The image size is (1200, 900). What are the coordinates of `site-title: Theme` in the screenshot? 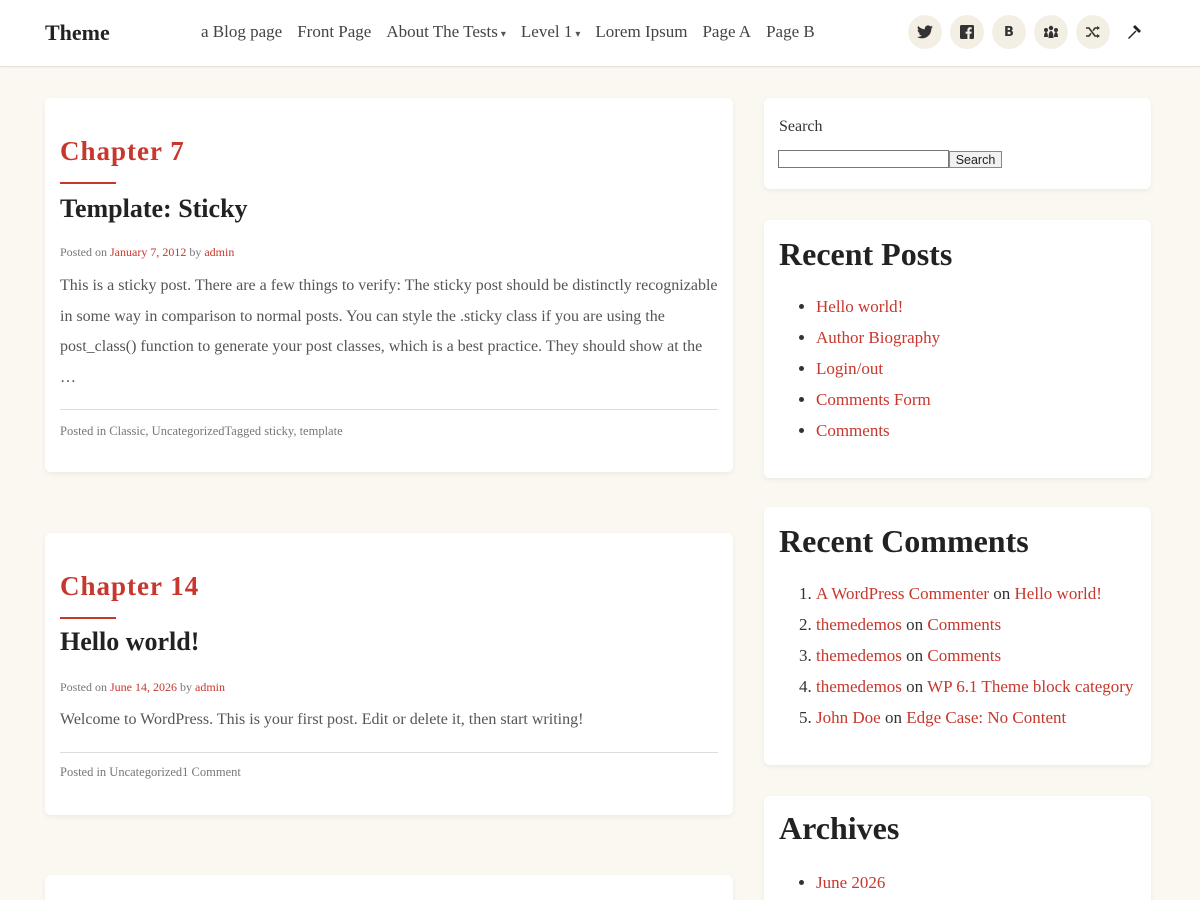 It's located at (77, 33).